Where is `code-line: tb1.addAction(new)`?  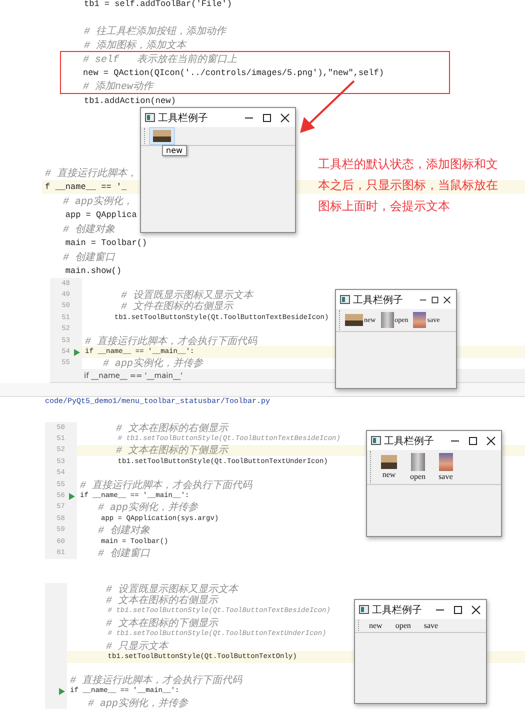
code-line: tb1.addAction(new) is located at coordinates (129, 101).